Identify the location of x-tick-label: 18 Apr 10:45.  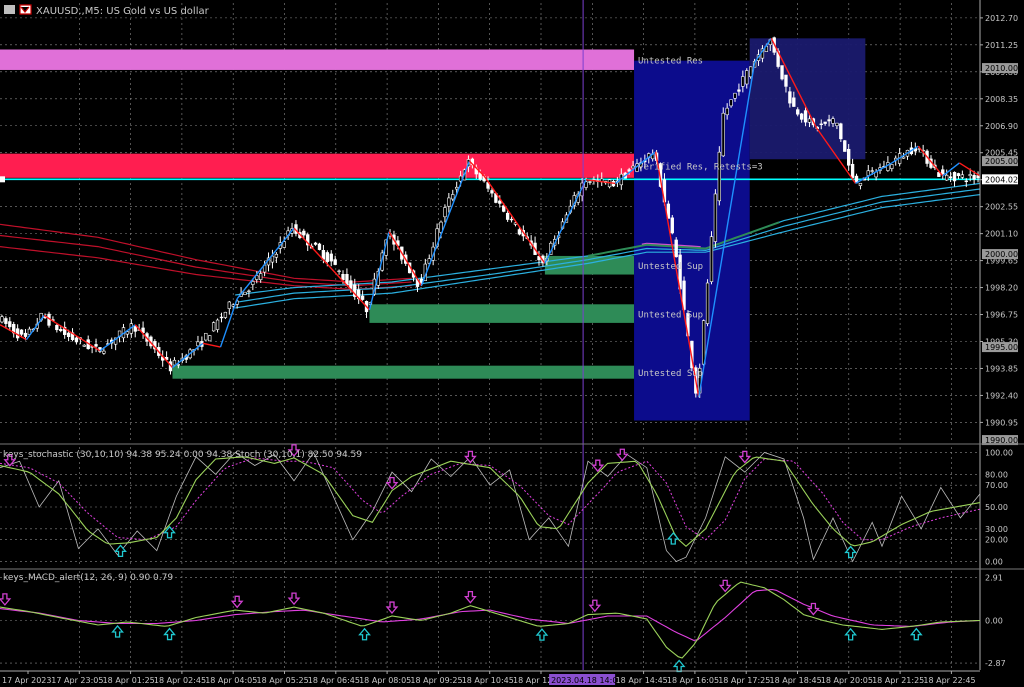
(488, 680).